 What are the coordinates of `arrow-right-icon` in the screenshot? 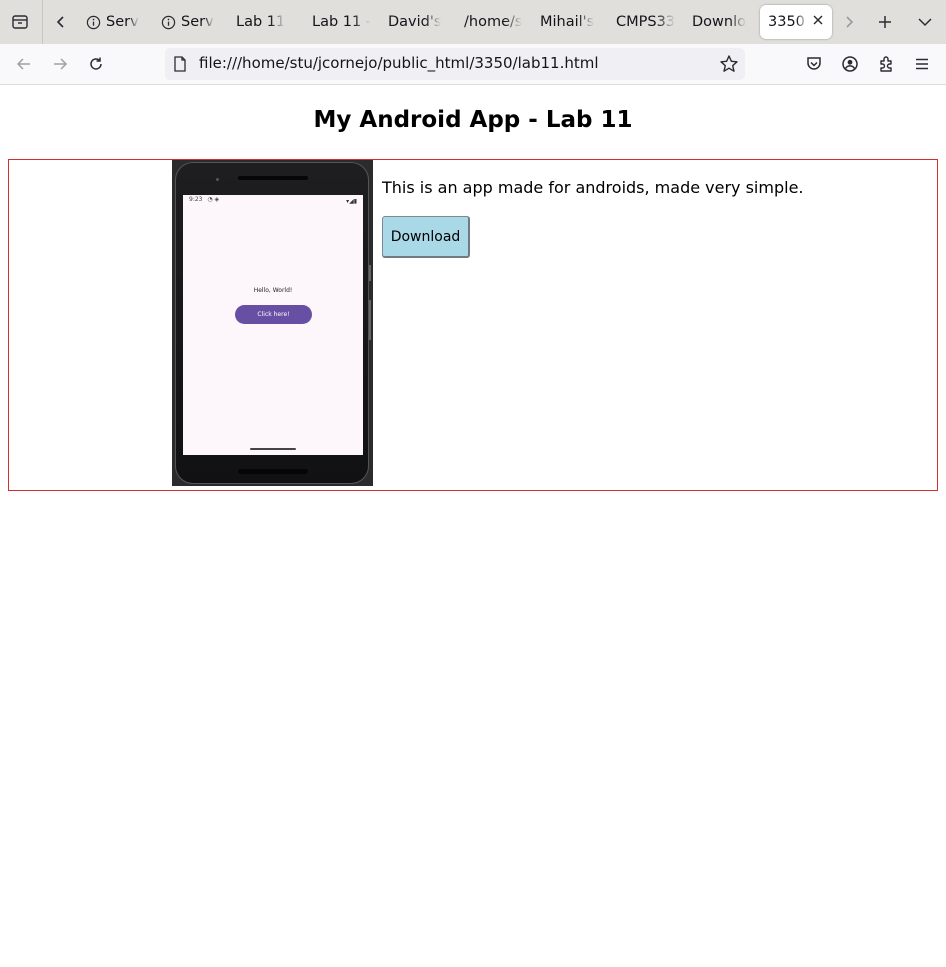 It's located at (60, 64).